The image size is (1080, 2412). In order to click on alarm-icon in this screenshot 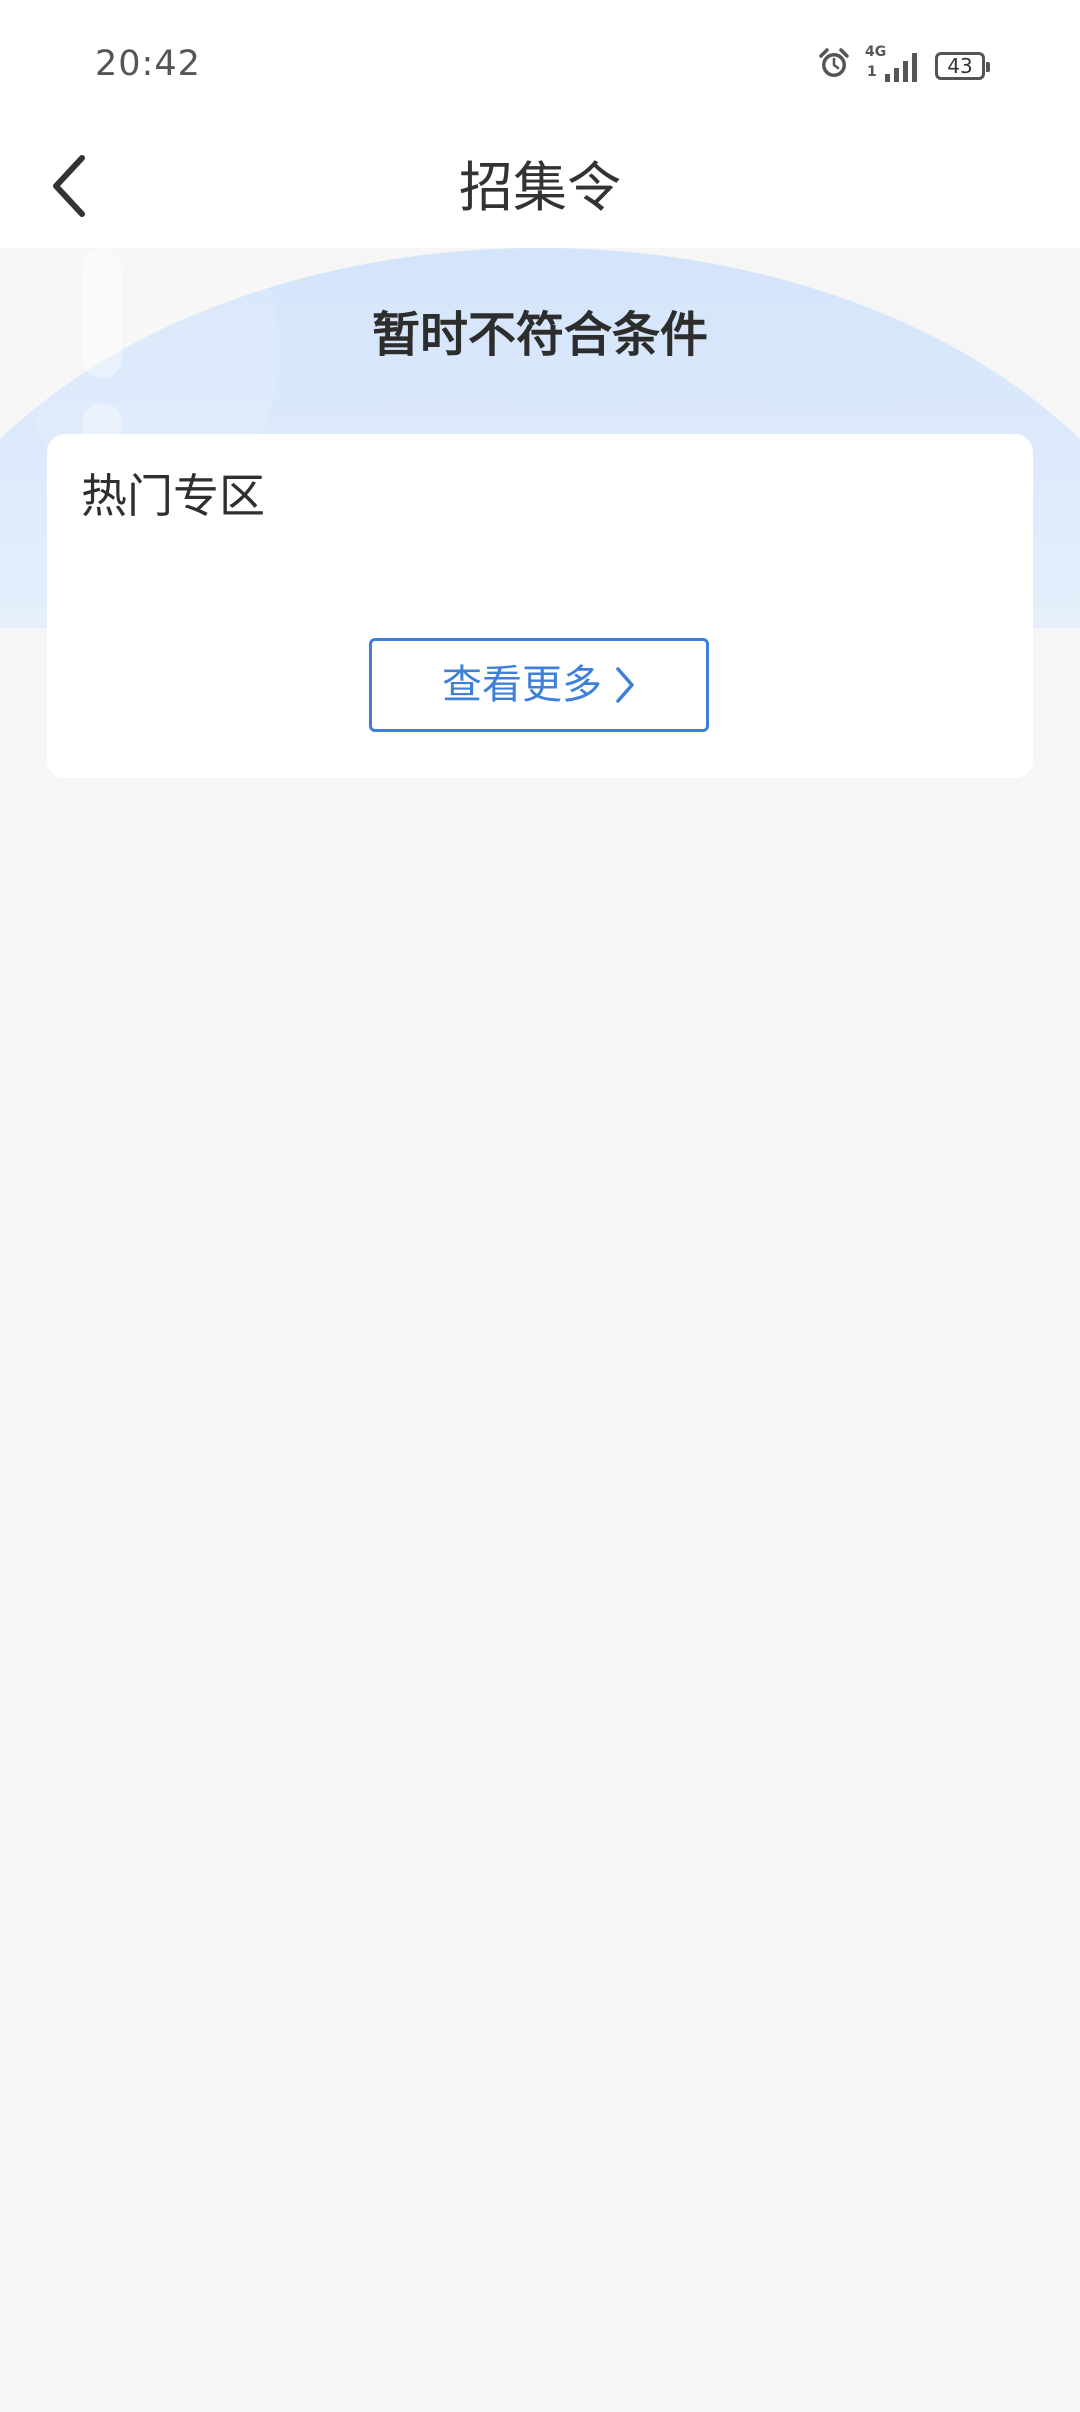, I will do `click(834, 66)`.